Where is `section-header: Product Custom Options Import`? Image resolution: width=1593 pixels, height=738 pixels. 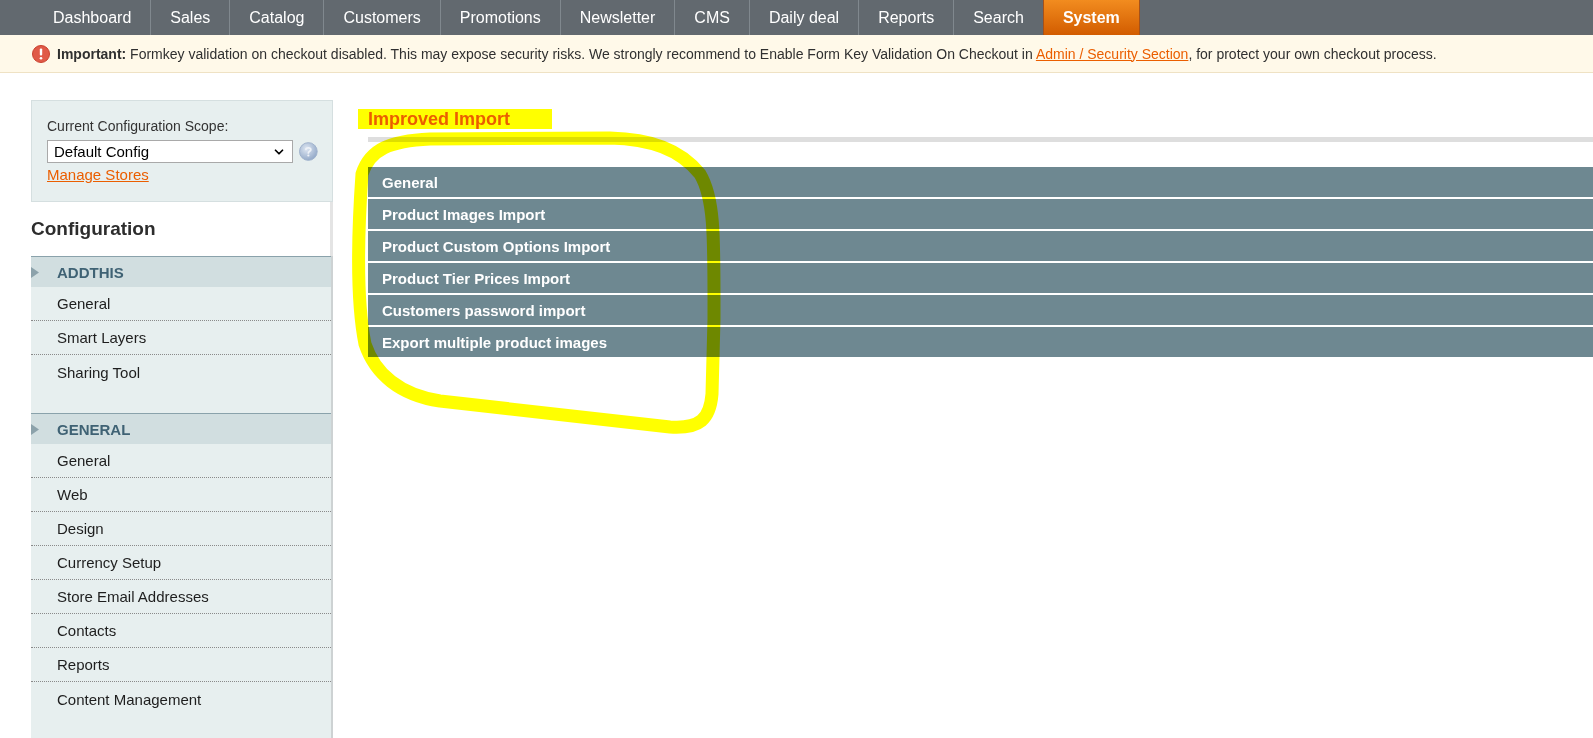
section-header: Product Custom Options Import is located at coordinates (980, 246).